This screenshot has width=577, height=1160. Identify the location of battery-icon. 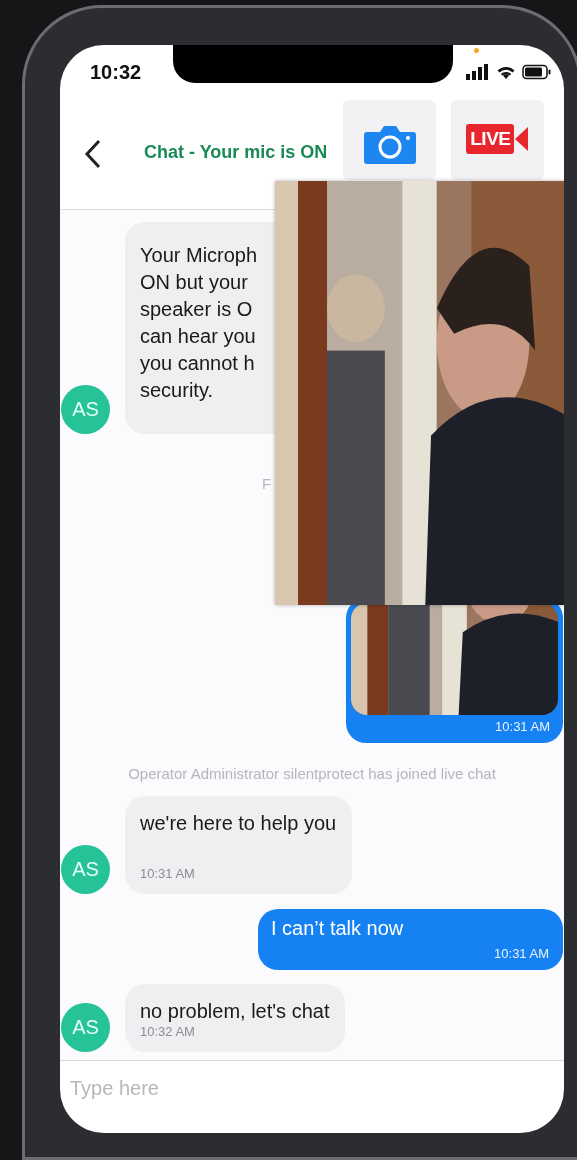
(537, 71).